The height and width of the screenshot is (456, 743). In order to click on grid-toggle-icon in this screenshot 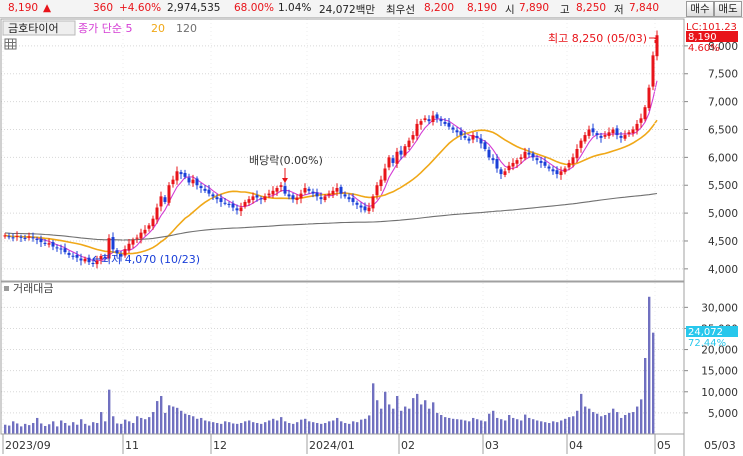, I will do `click(10, 44)`.